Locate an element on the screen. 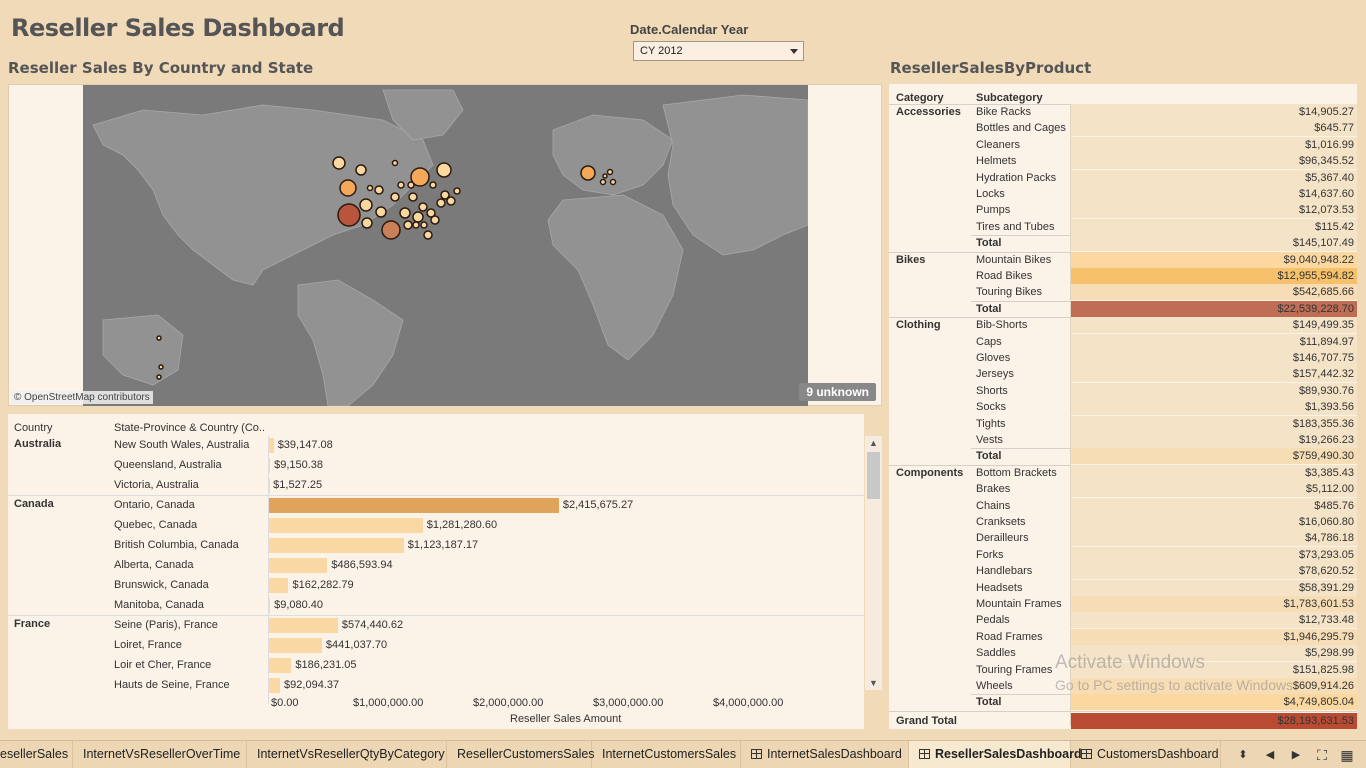  sales-value-cell: $16,060.80 is located at coordinates (1214, 522).